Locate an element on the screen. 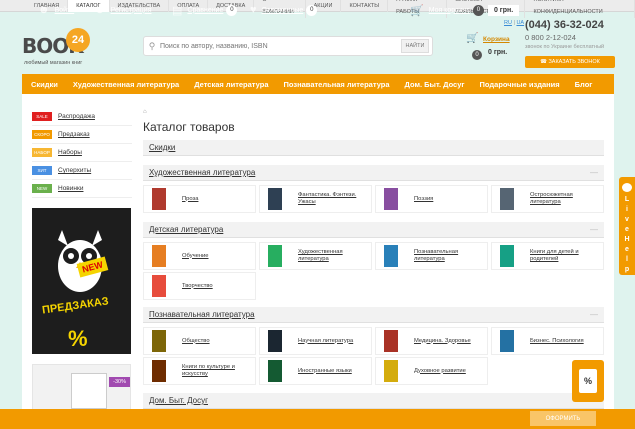 The height and width of the screenshot is (429, 635). live-help-tab: Live Help is located at coordinates (627, 226).